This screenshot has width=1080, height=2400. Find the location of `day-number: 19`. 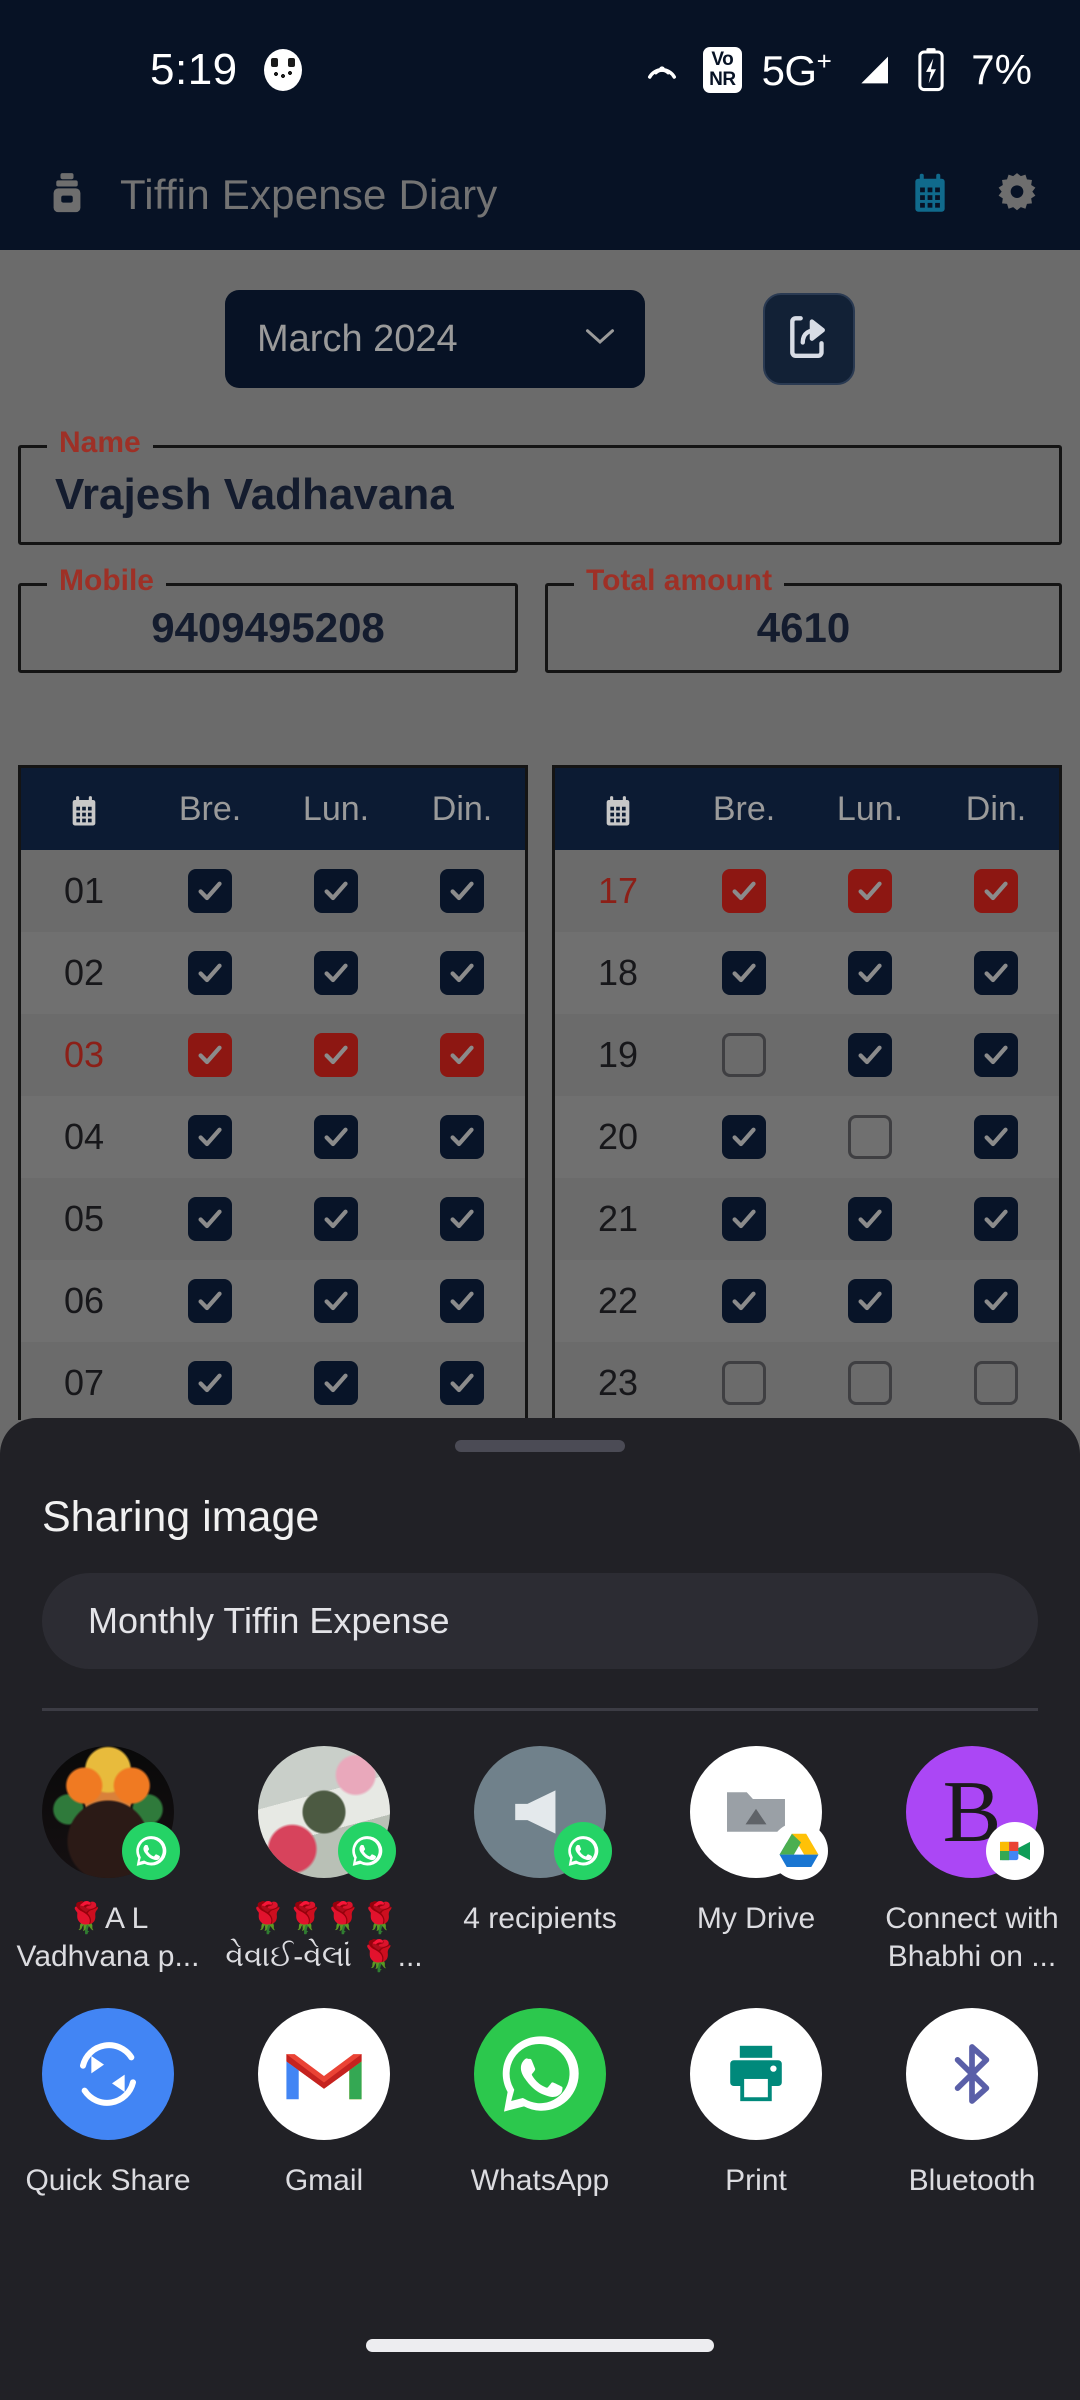

day-number: 19 is located at coordinates (618, 1054).